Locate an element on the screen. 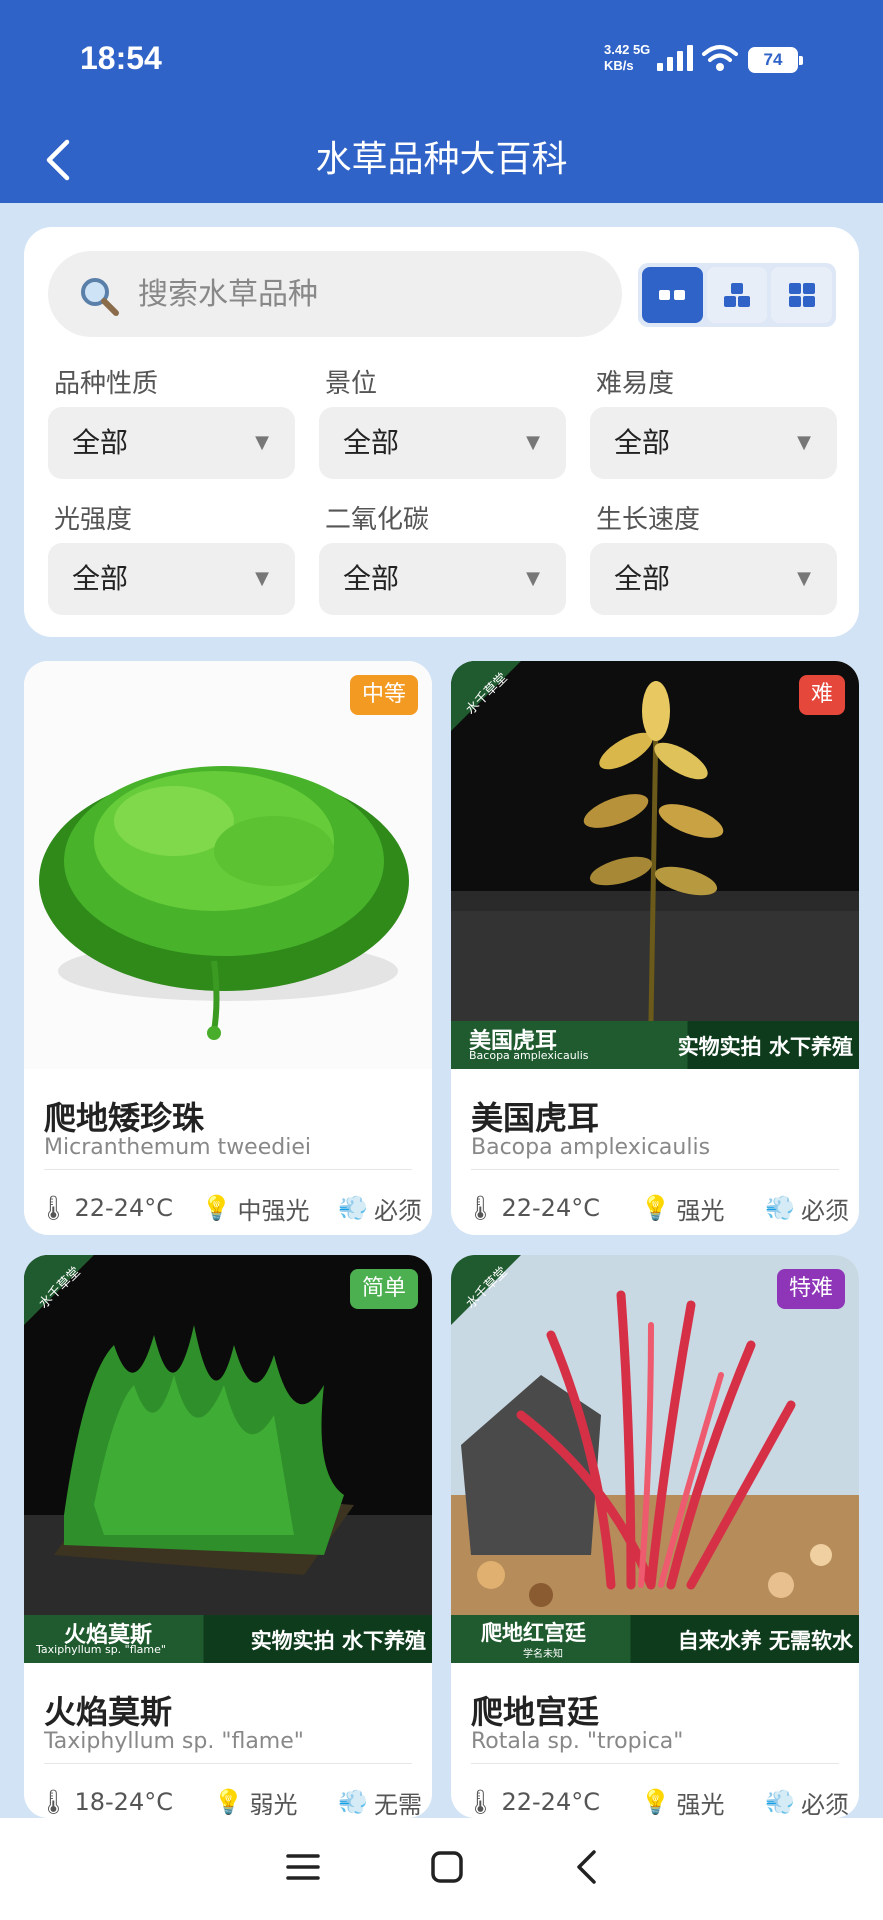  battery-indicator: 74 is located at coordinates (775, 60).